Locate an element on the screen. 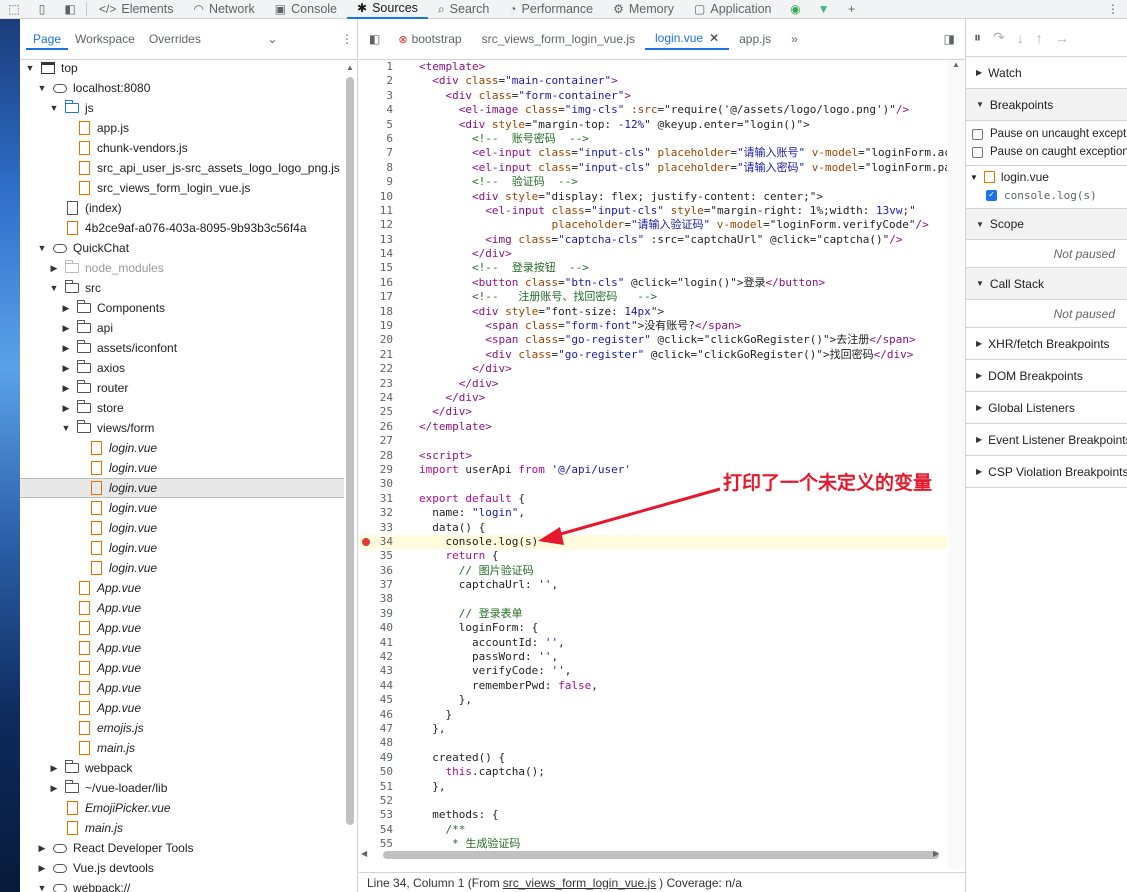 This screenshot has height=892, width=1127. line-number: 47 is located at coordinates (379, 729).